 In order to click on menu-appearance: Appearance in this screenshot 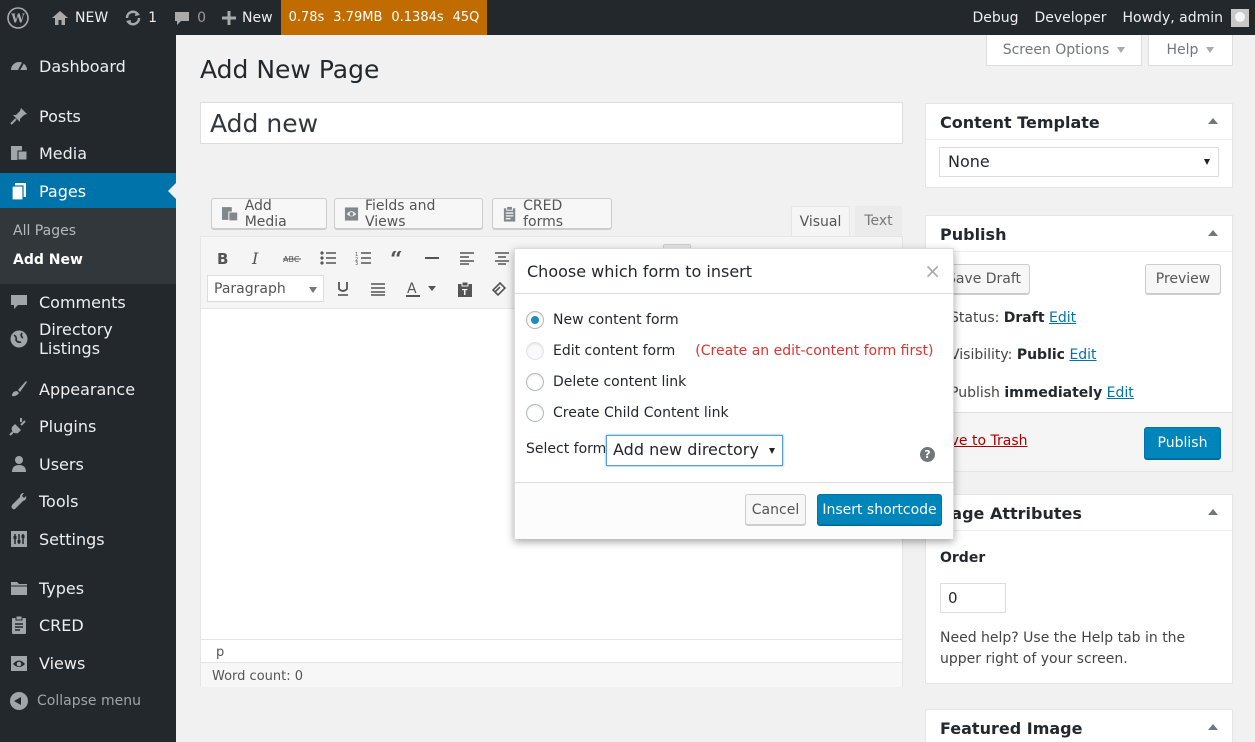, I will do `click(88, 389)`.